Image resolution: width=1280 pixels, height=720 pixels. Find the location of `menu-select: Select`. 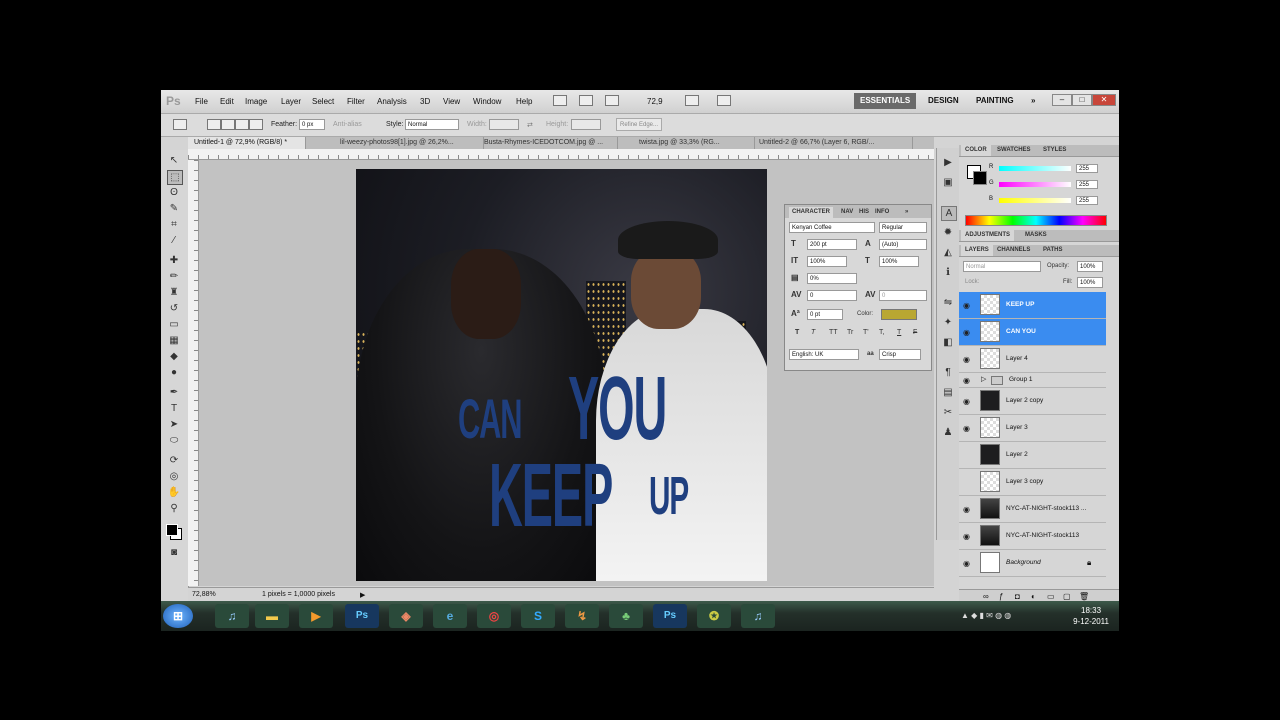

menu-select: Select is located at coordinates (323, 101).